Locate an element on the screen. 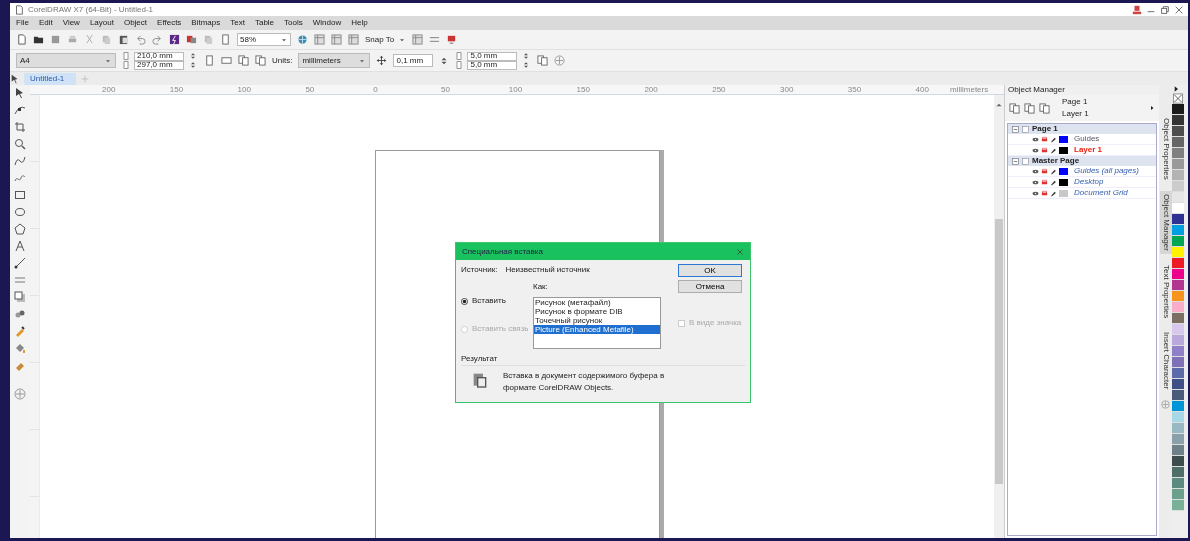  page-height-field: 297,0 mm is located at coordinates (159, 65).